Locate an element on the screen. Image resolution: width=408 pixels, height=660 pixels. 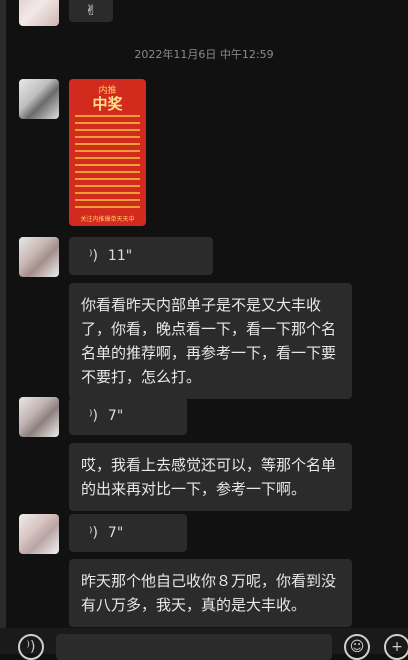
victory-hand-icon: ✌ is located at coordinates (91, 11).